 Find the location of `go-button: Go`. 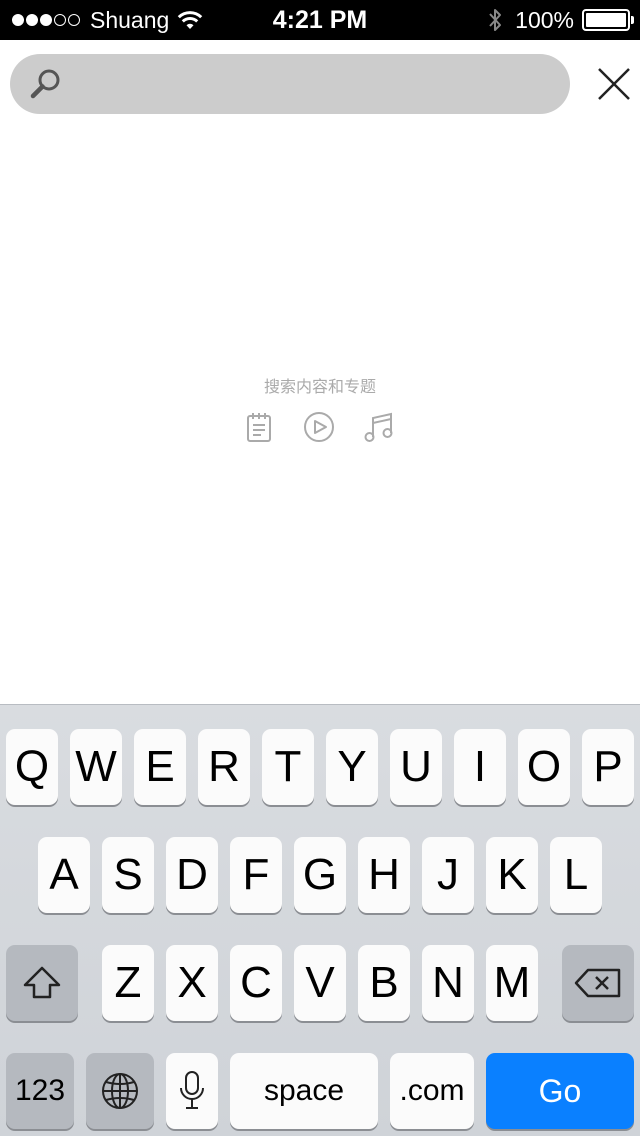

go-button: Go is located at coordinates (560, 1091).